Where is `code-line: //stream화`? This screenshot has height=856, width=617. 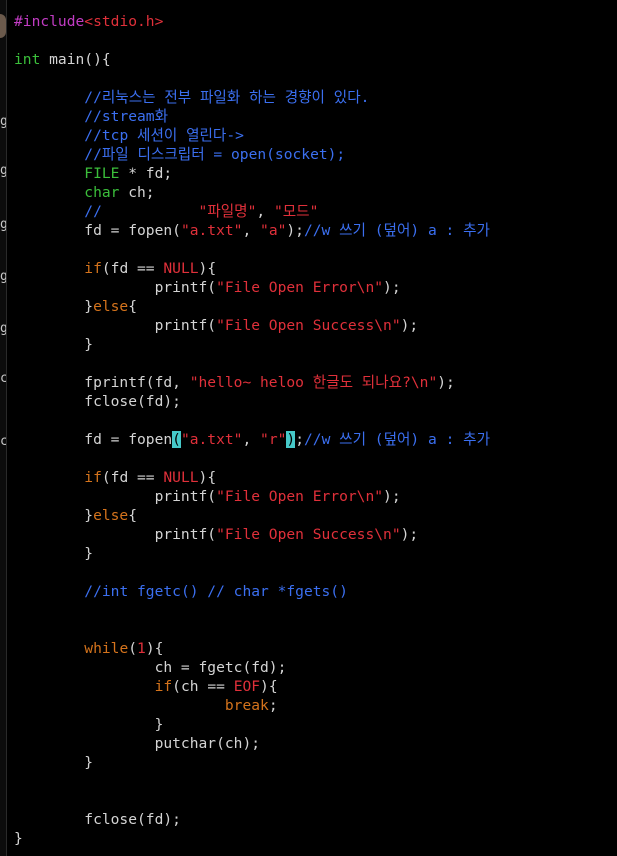
code-line: //stream화 is located at coordinates (91, 116).